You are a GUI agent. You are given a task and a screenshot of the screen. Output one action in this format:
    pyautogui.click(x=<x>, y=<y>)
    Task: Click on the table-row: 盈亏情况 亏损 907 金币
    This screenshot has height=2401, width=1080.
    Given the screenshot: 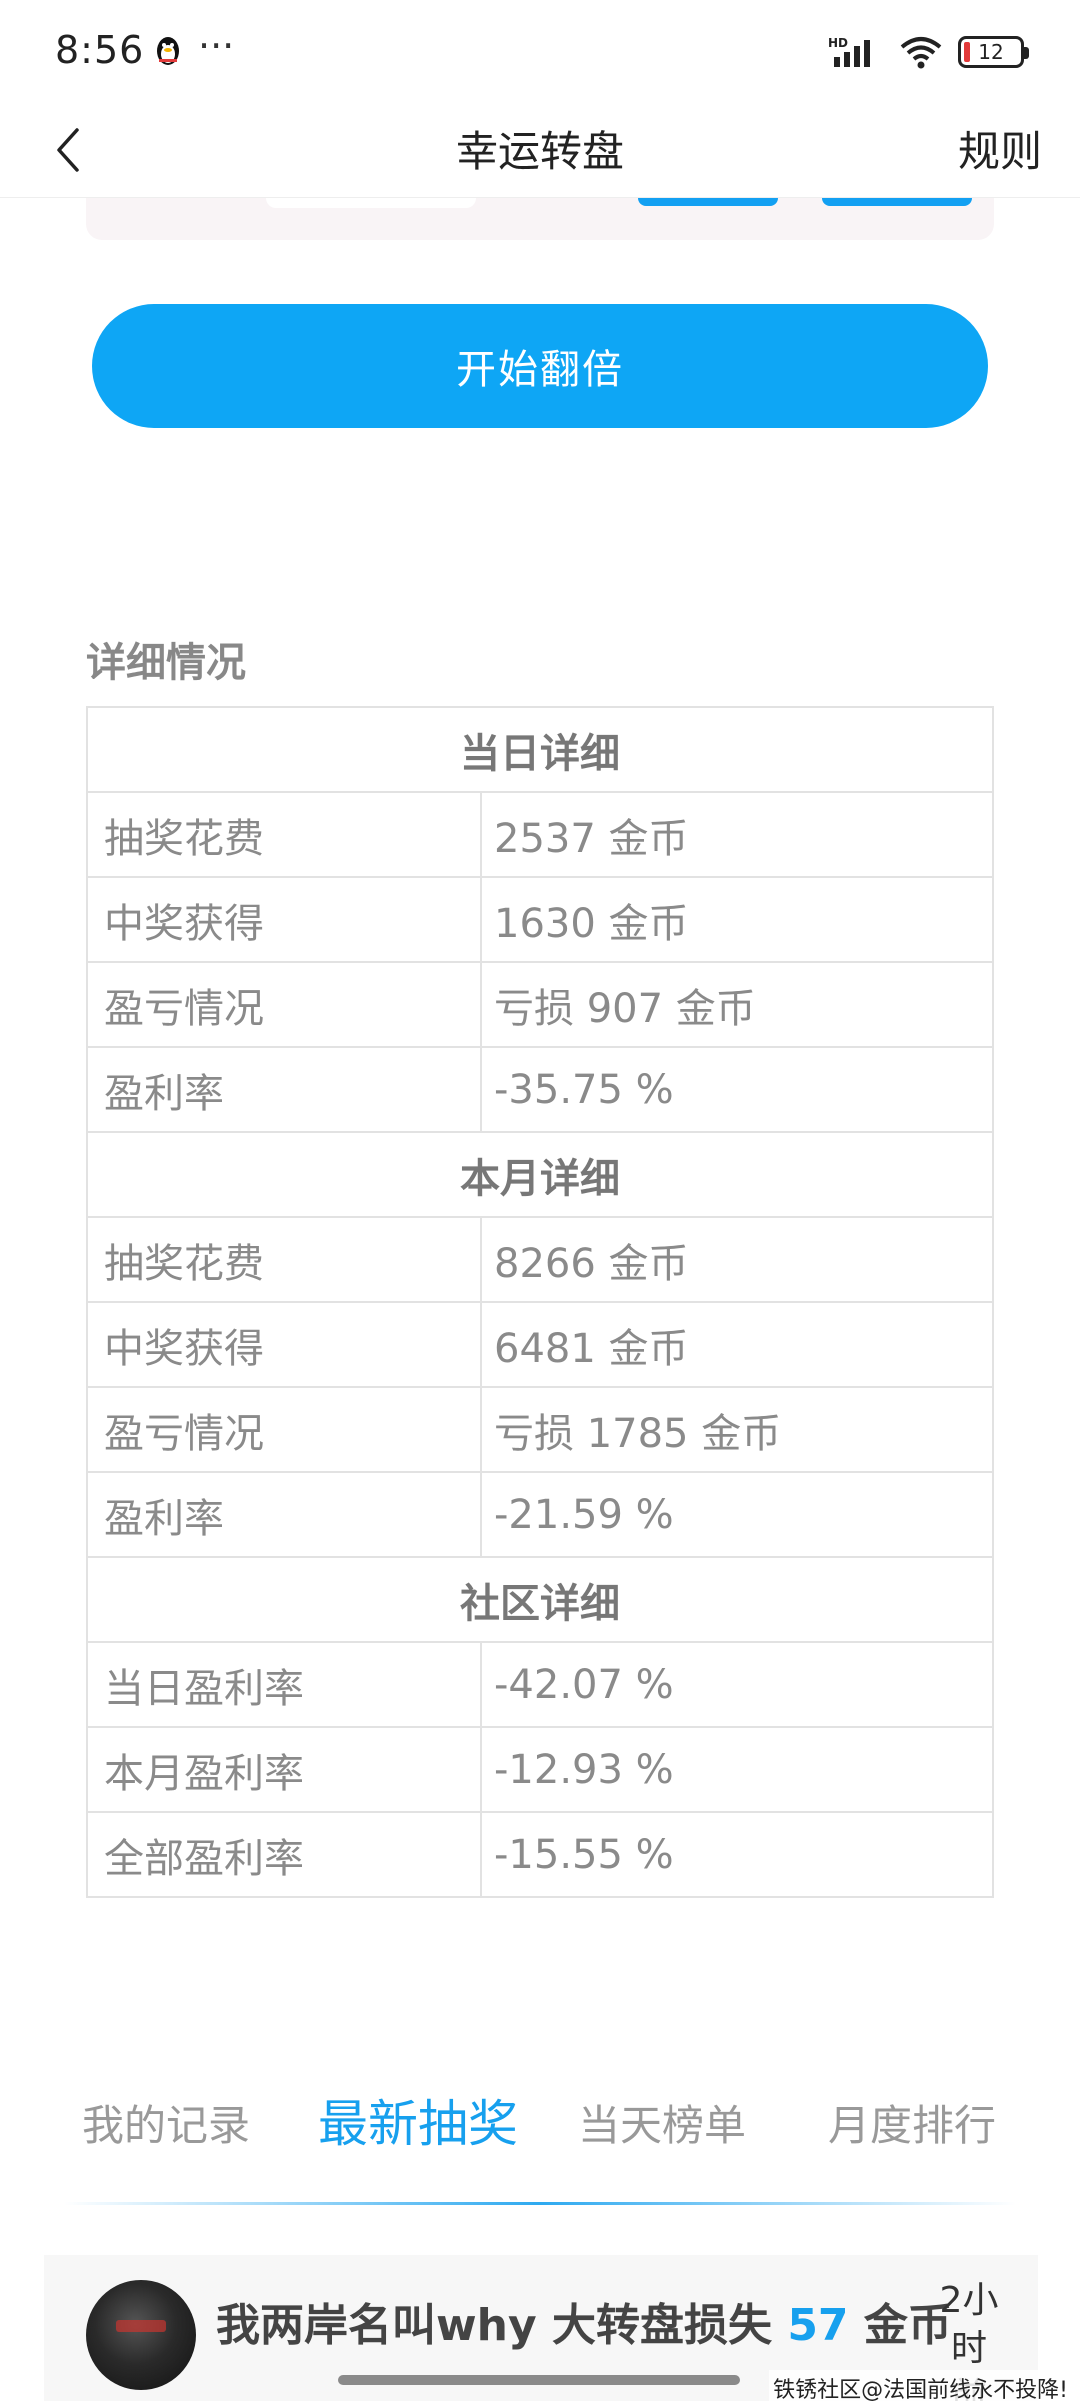 What is the action you would take?
    pyautogui.click(x=540, y=1004)
    